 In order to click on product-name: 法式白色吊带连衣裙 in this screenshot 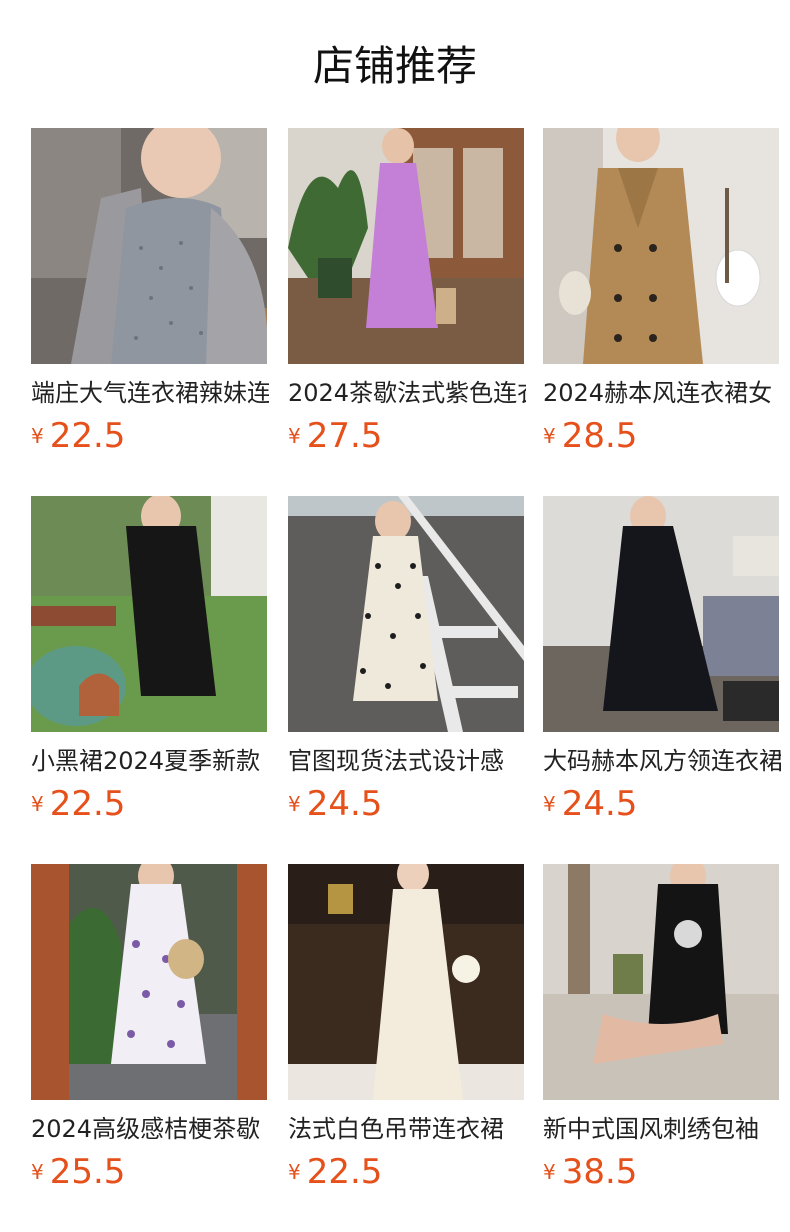, I will do `click(396, 1129)`.